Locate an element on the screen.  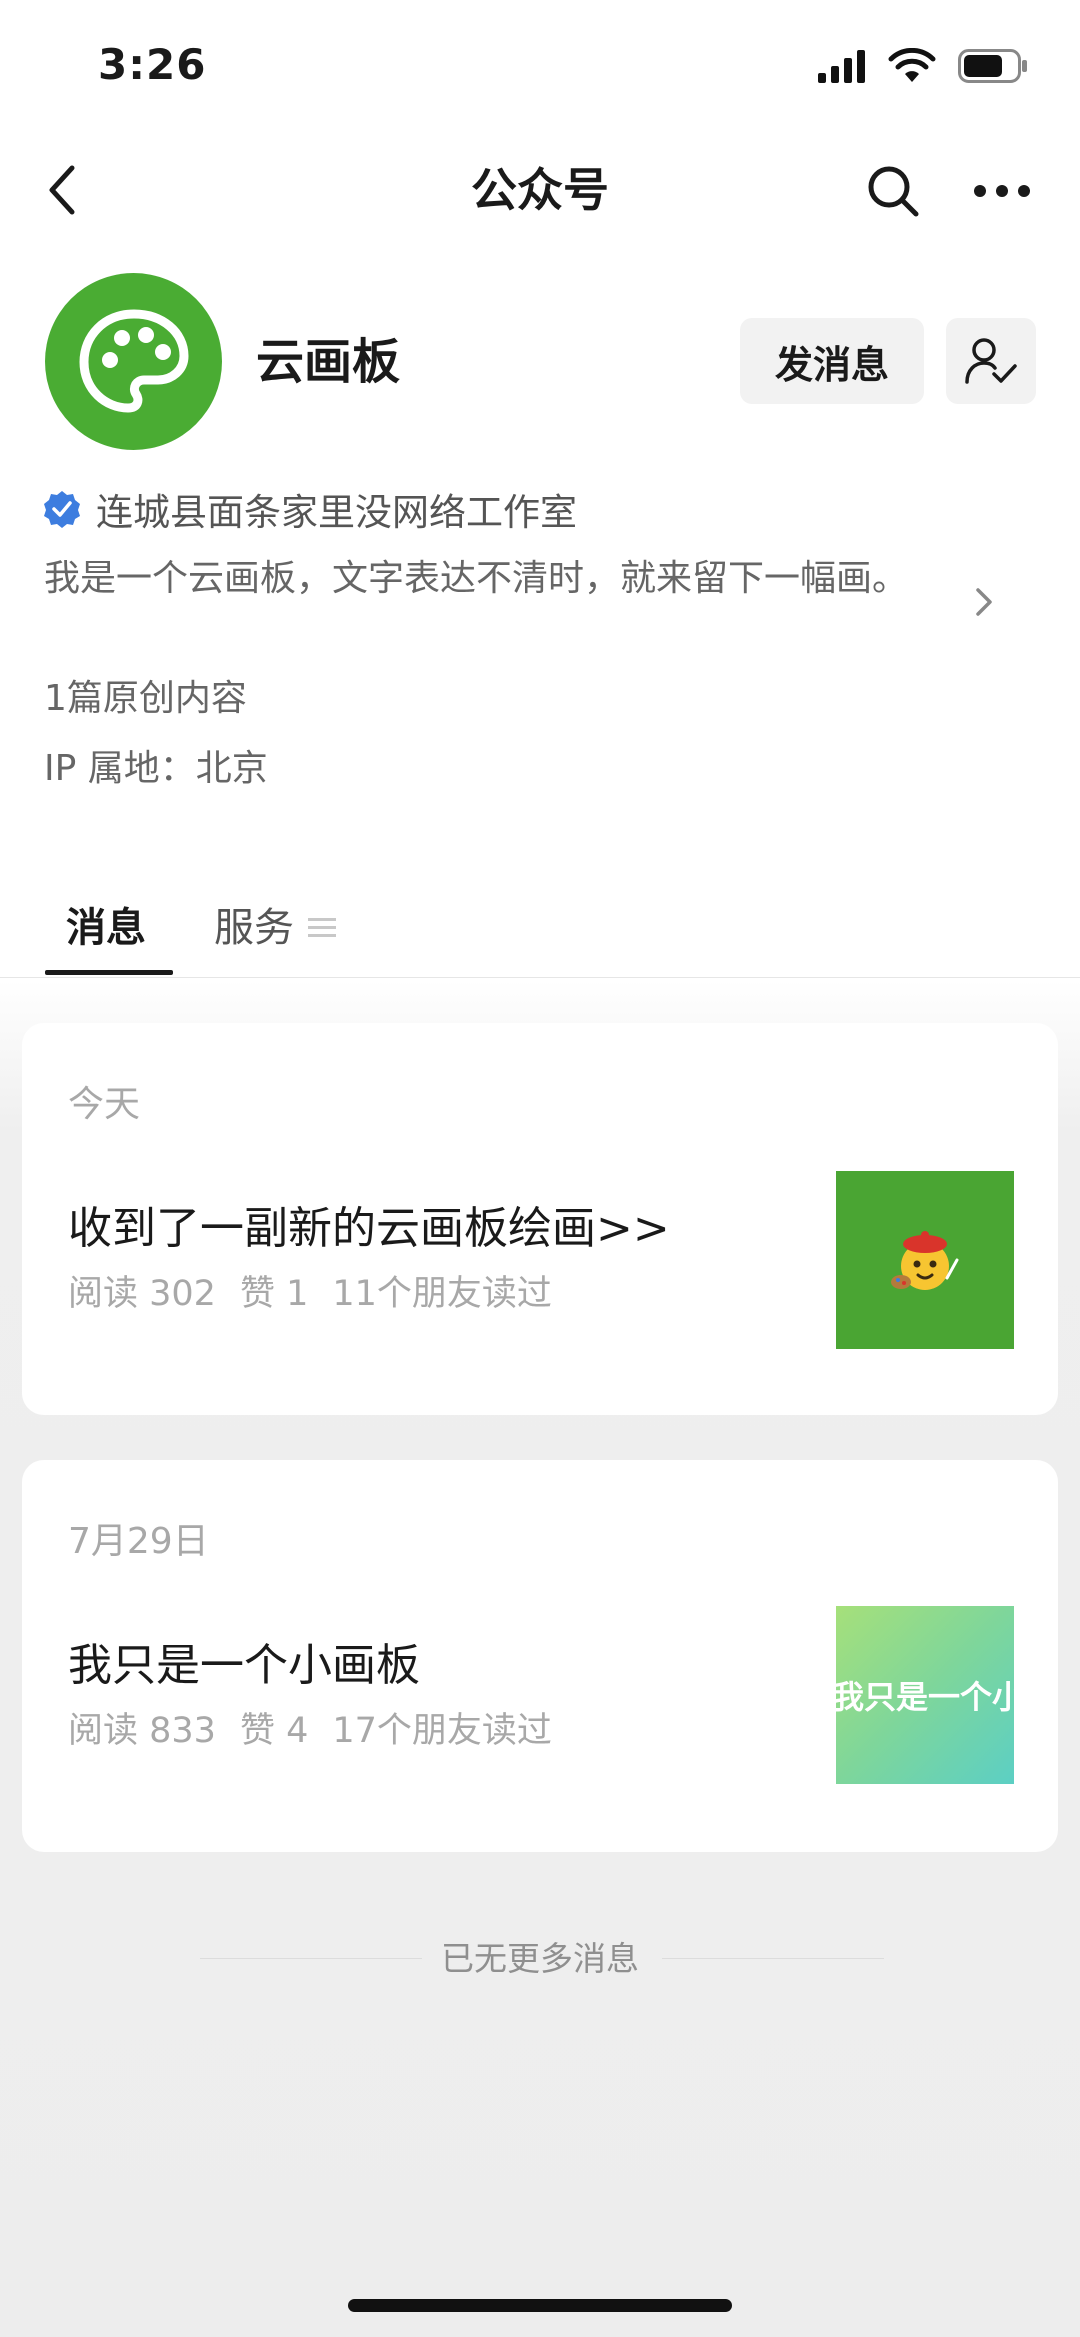
article-stats: 阅读 302 赞 1 11个朋友读过 is located at coordinates (310, 1294).